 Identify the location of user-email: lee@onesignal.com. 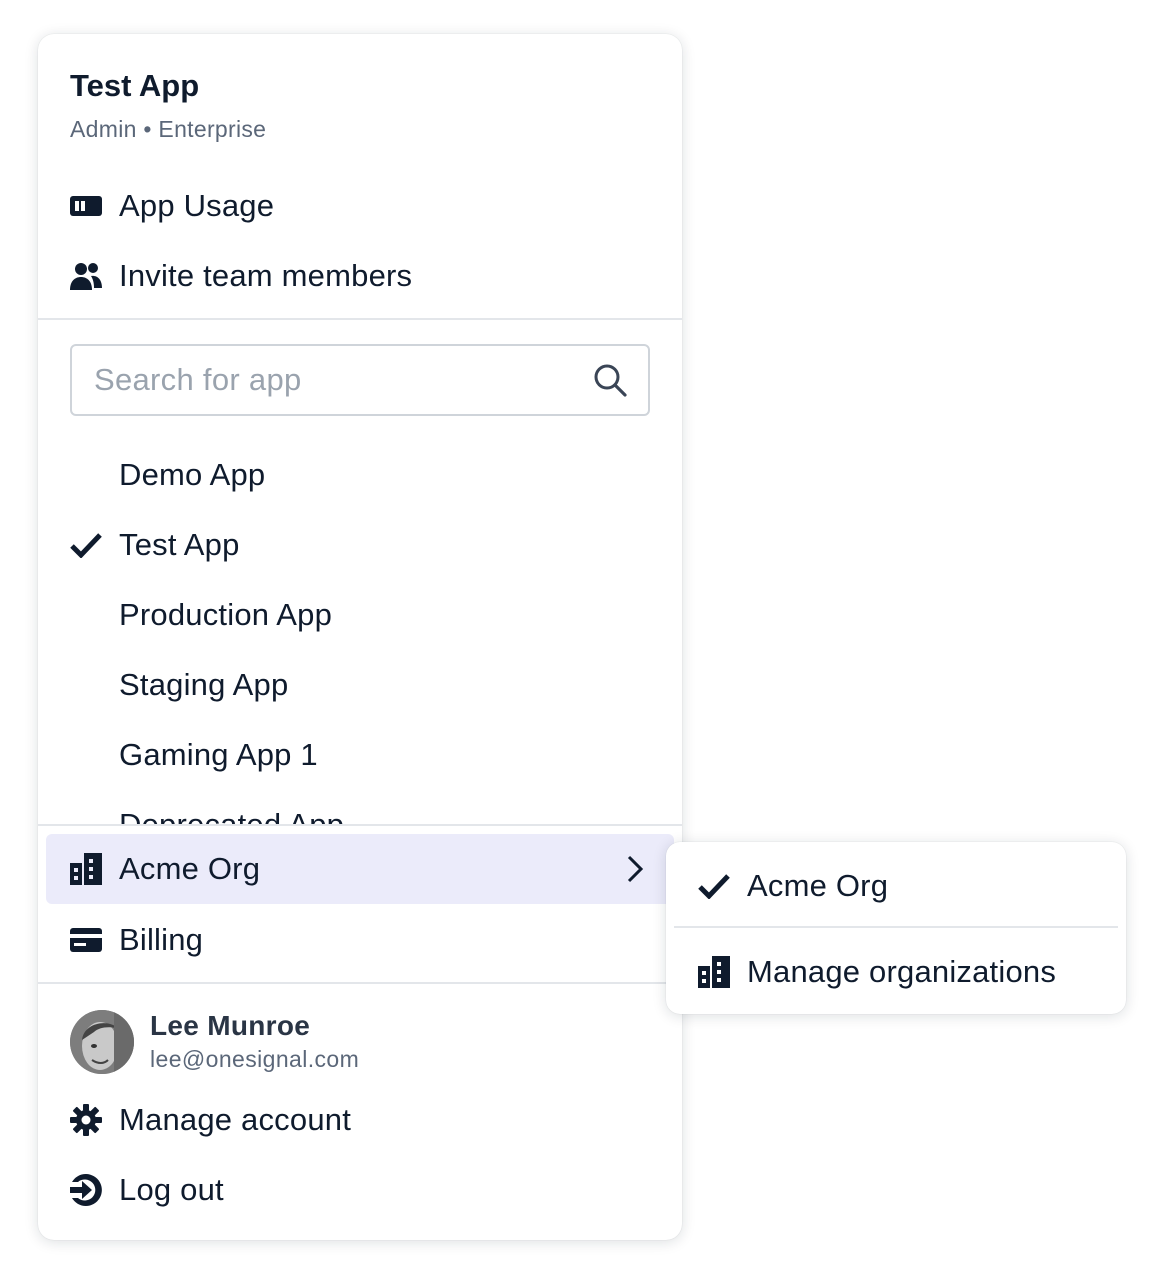
(255, 1059).